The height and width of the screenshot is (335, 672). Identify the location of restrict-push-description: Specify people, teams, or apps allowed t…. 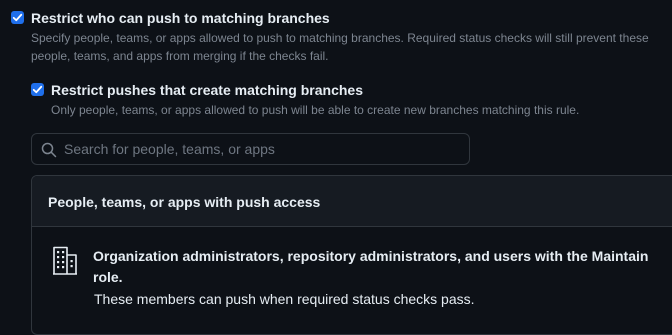
(346, 47).